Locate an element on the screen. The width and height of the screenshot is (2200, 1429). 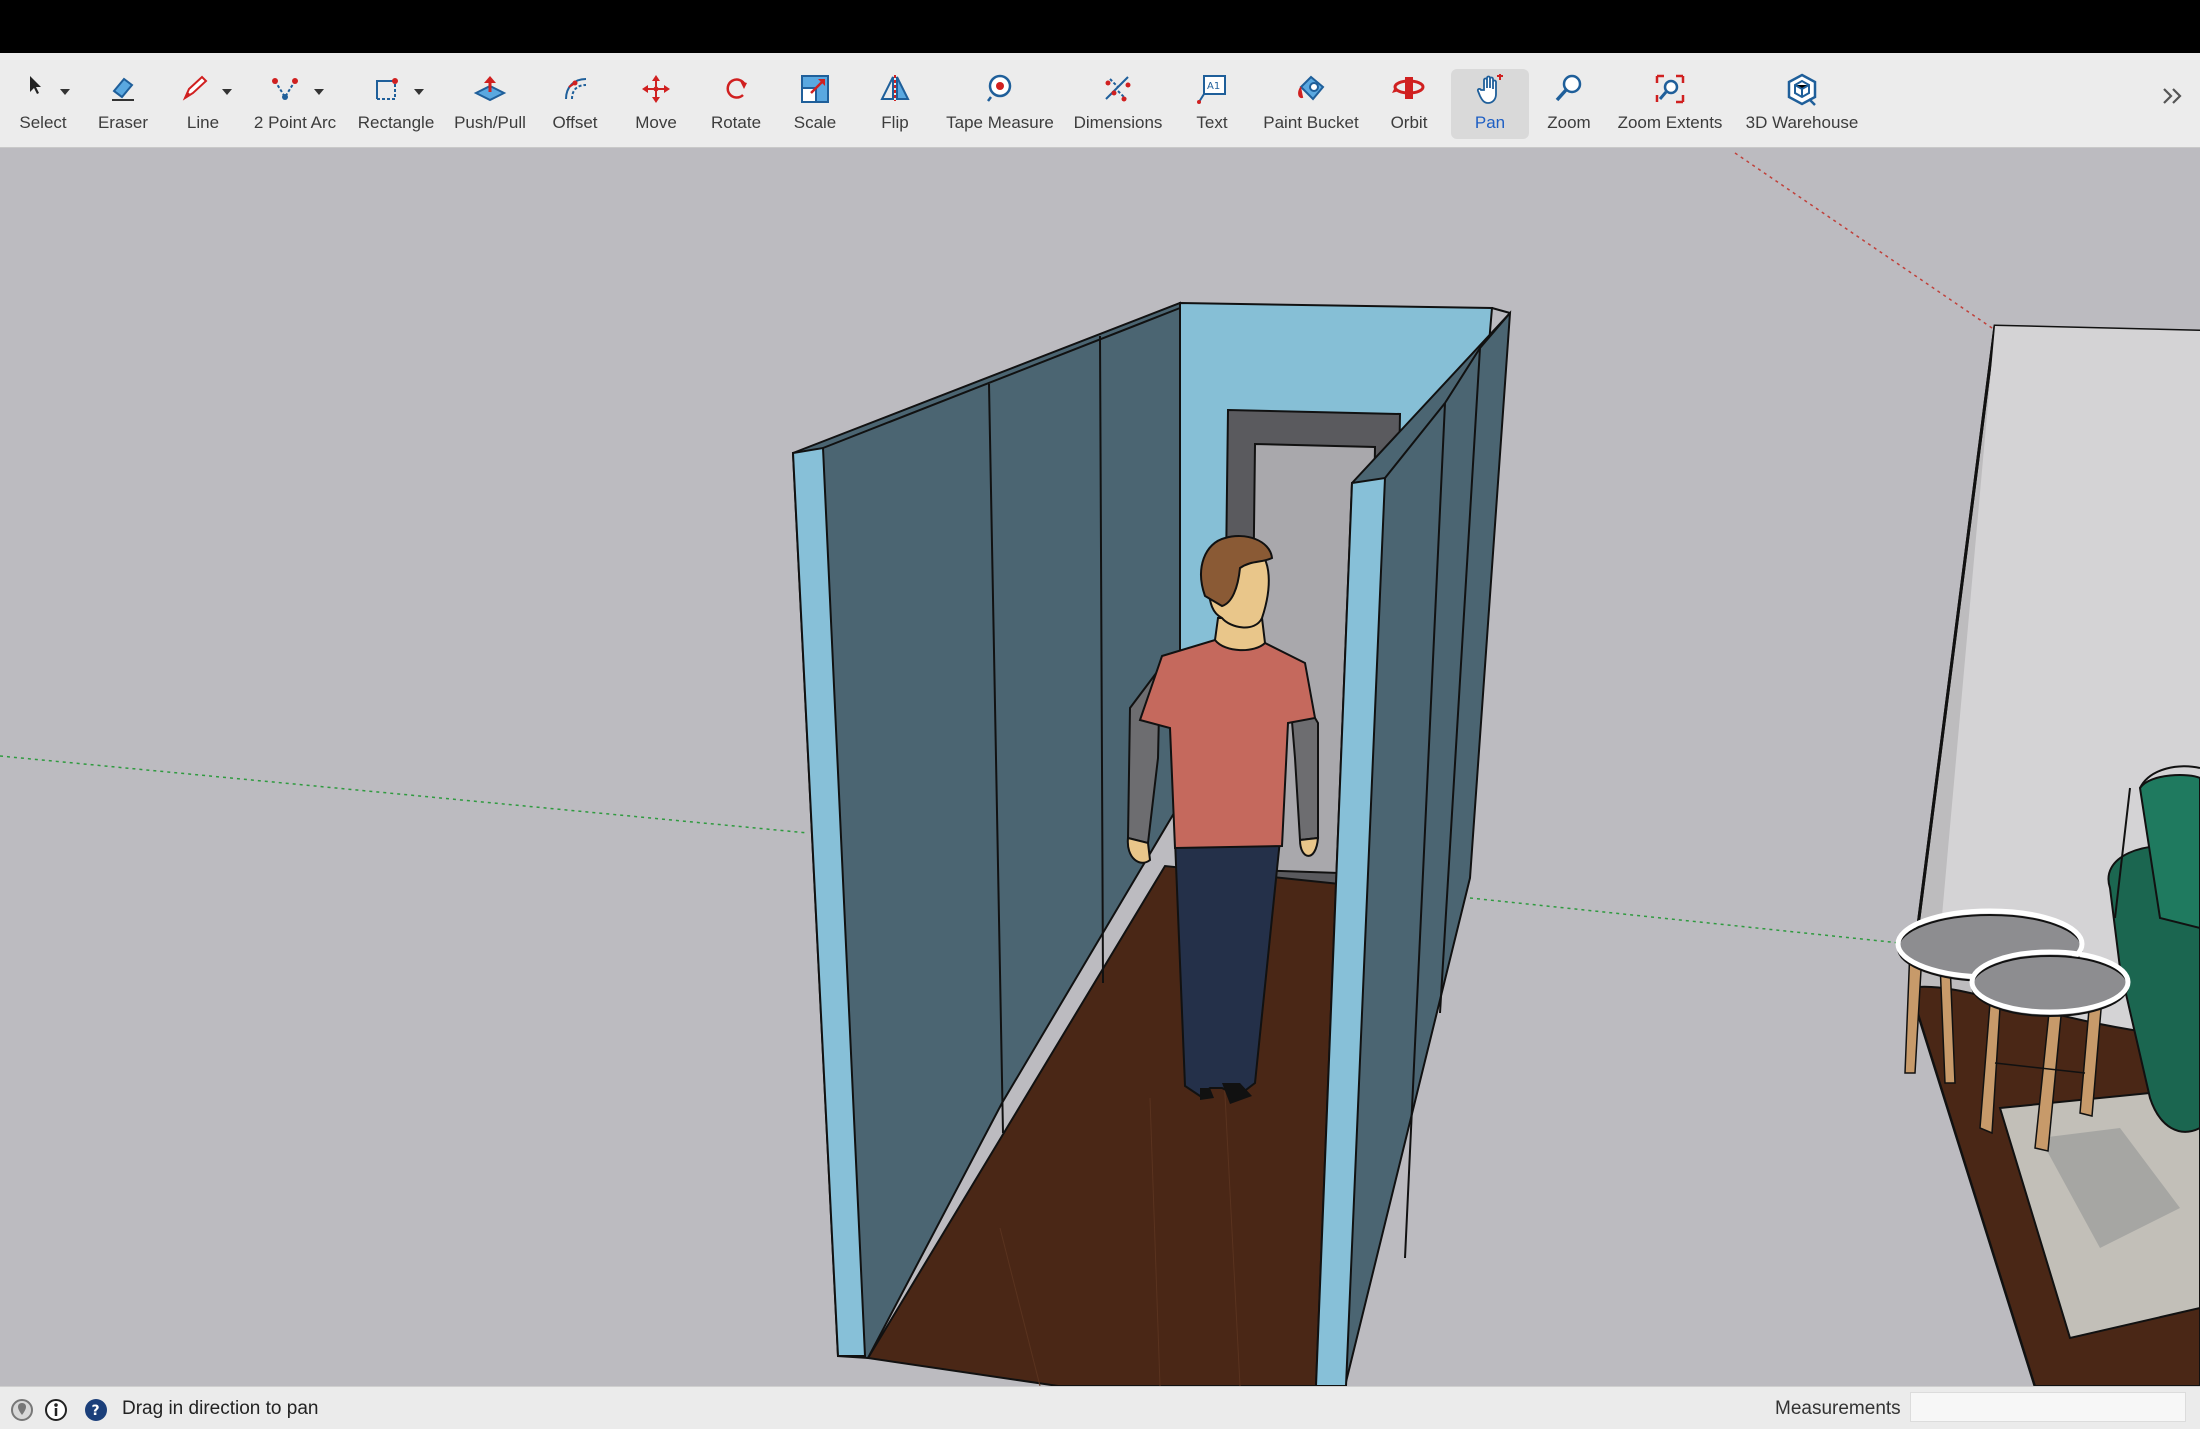
tool-label: Zoom is located at coordinates (1569, 122).